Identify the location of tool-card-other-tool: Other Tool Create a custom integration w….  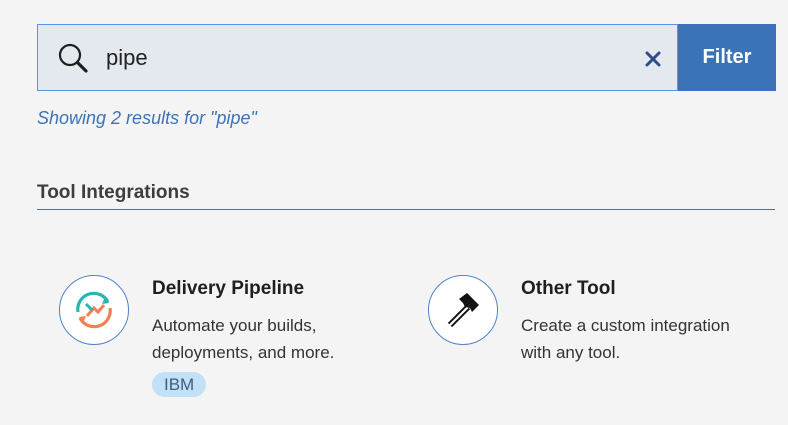
(598, 340).